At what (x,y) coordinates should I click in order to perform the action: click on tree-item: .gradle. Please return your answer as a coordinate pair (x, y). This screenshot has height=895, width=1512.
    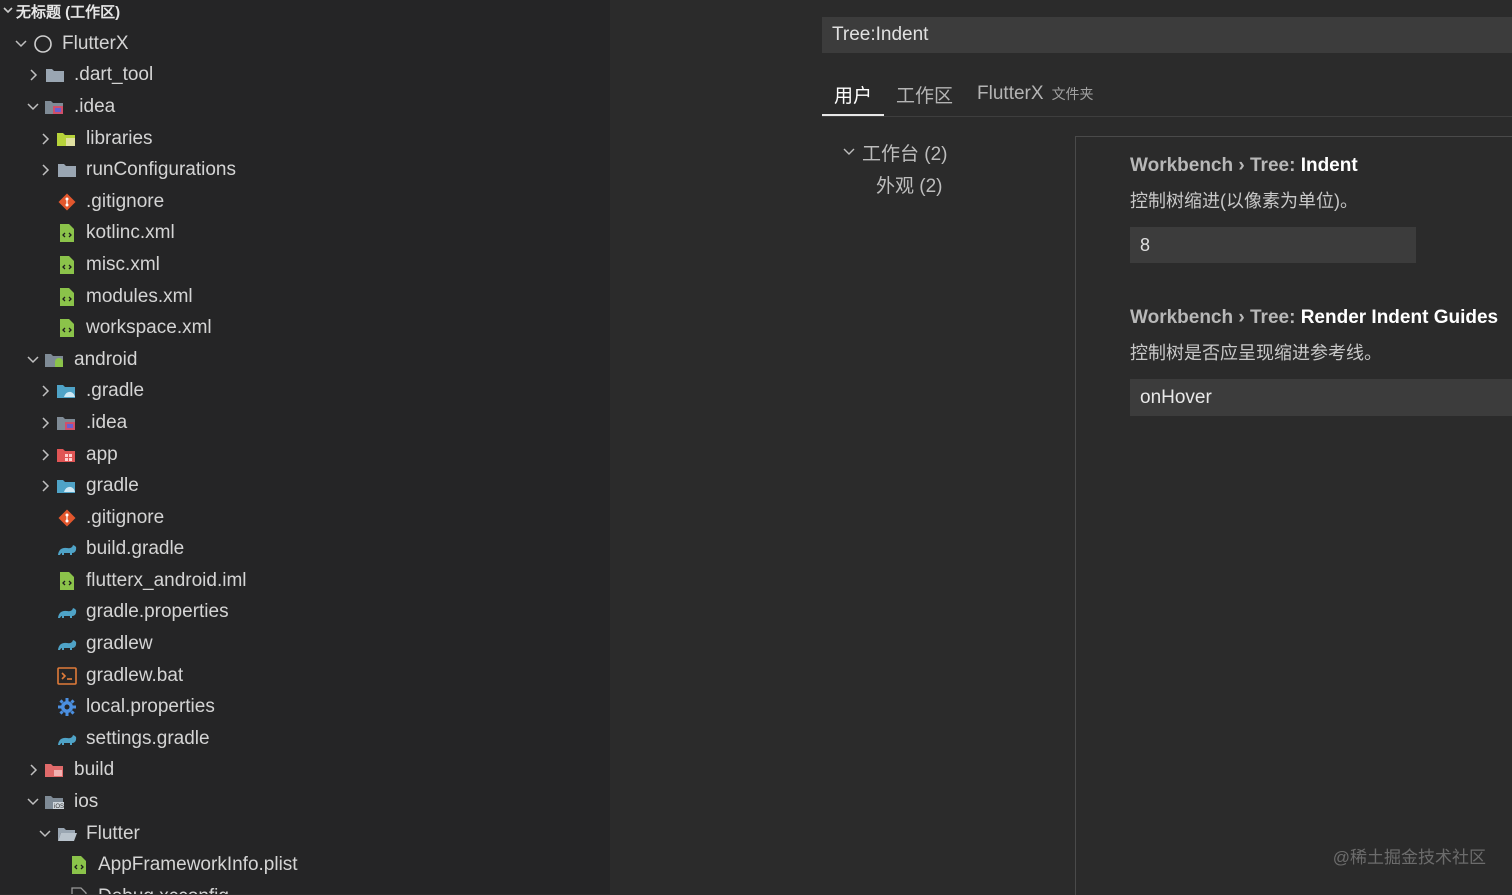
    Looking at the image, I should click on (305, 392).